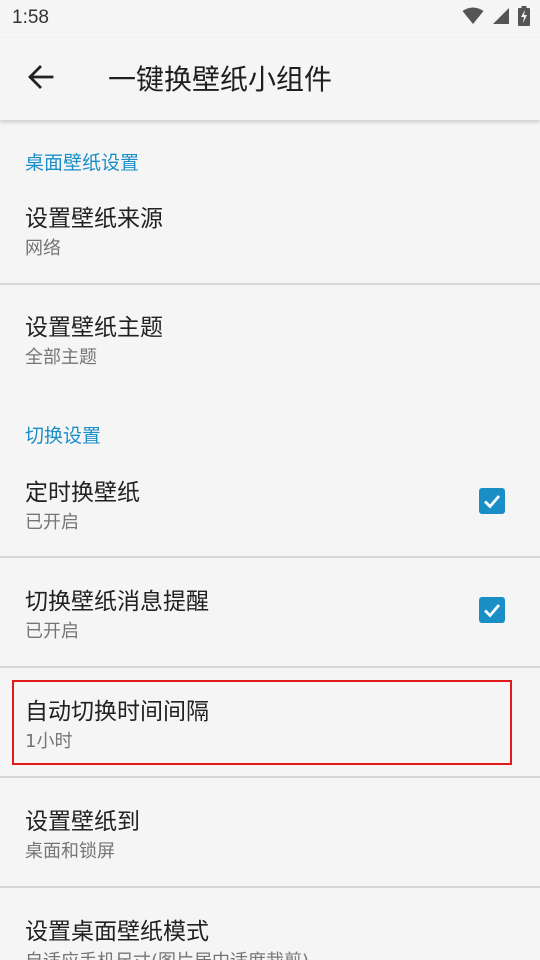 This screenshot has height=960, width=540. What do you see at coordinates (94, 219) in the screenshot?
I see `pref-title: 设置壁纸来源` at bounding box center [94, 219].